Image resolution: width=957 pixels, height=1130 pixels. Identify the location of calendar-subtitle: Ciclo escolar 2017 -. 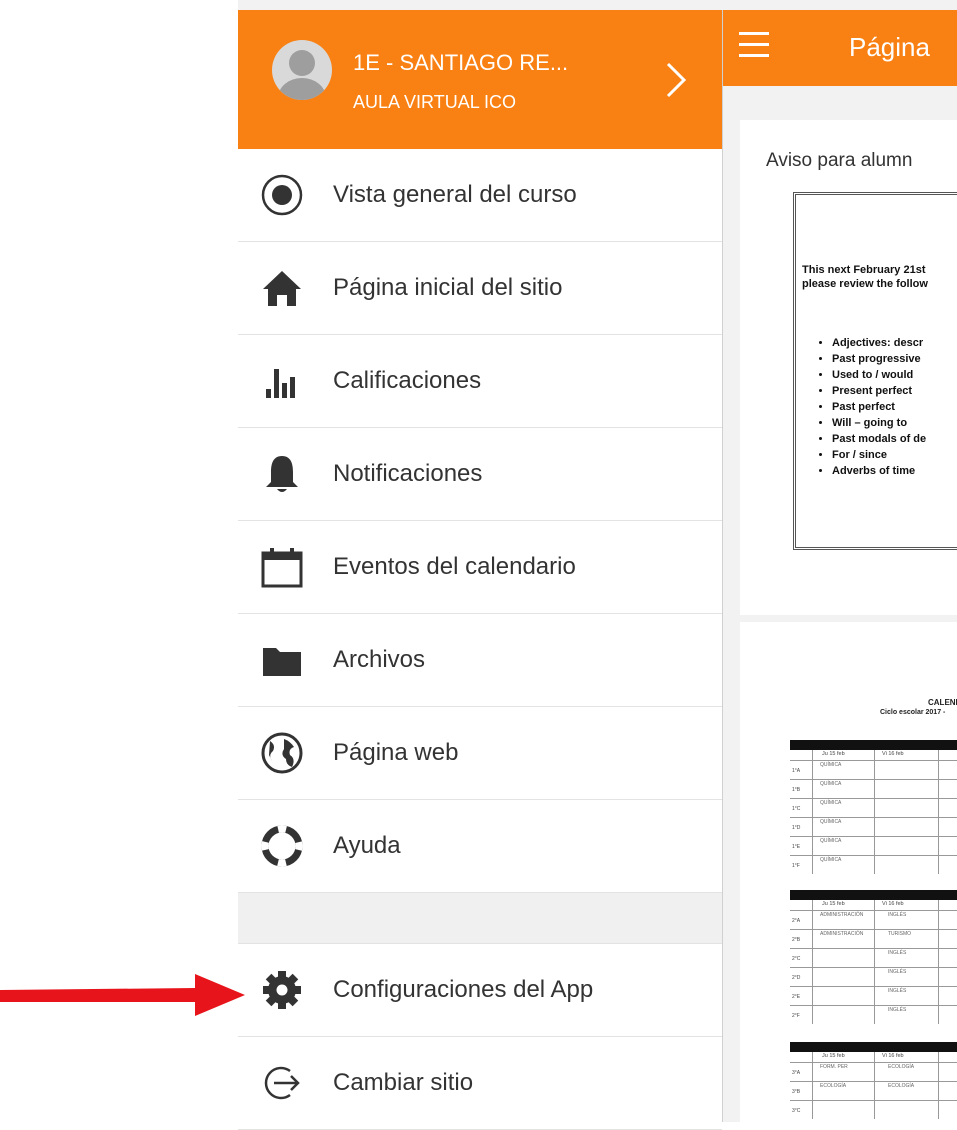
(913, 712).